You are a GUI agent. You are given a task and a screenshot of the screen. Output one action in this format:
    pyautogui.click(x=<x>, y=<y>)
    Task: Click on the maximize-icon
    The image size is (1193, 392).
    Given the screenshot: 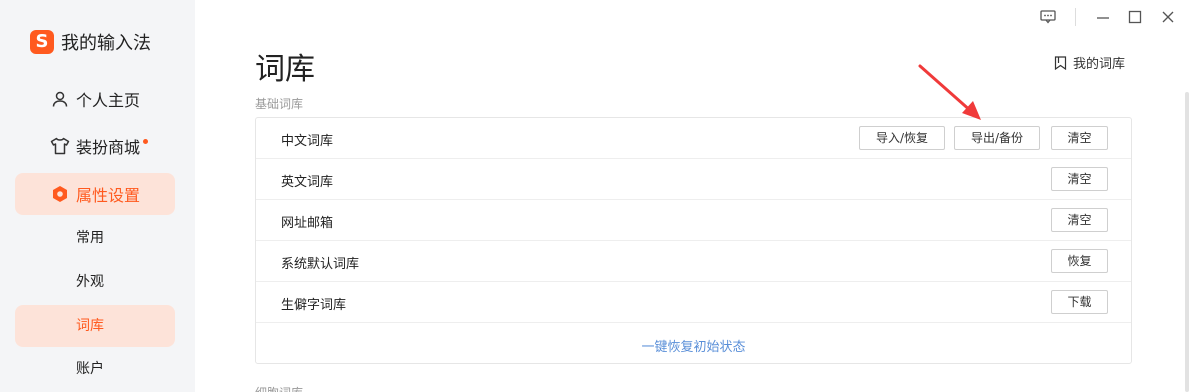 What is the action you would take?
    pyautogui.click(x=1135, y=17)
    